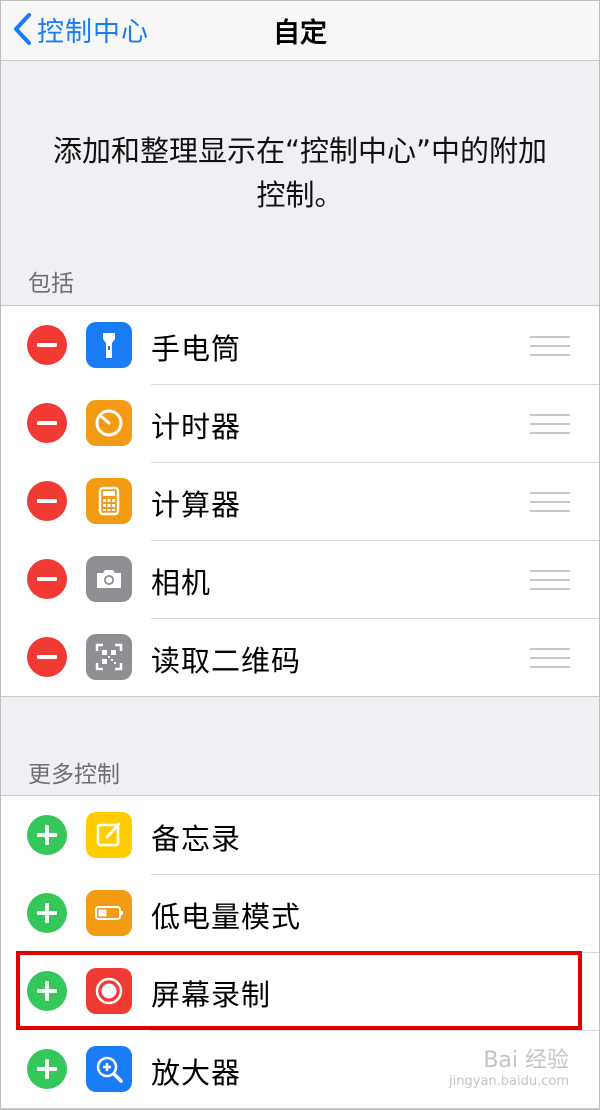 Image resolution: width=600 pixels, height=1110 pixels. What do you see at coordinates (300, 991) in the screenshot?
I see `list-item: 屏幕录制` at bounding box center [300, 991].